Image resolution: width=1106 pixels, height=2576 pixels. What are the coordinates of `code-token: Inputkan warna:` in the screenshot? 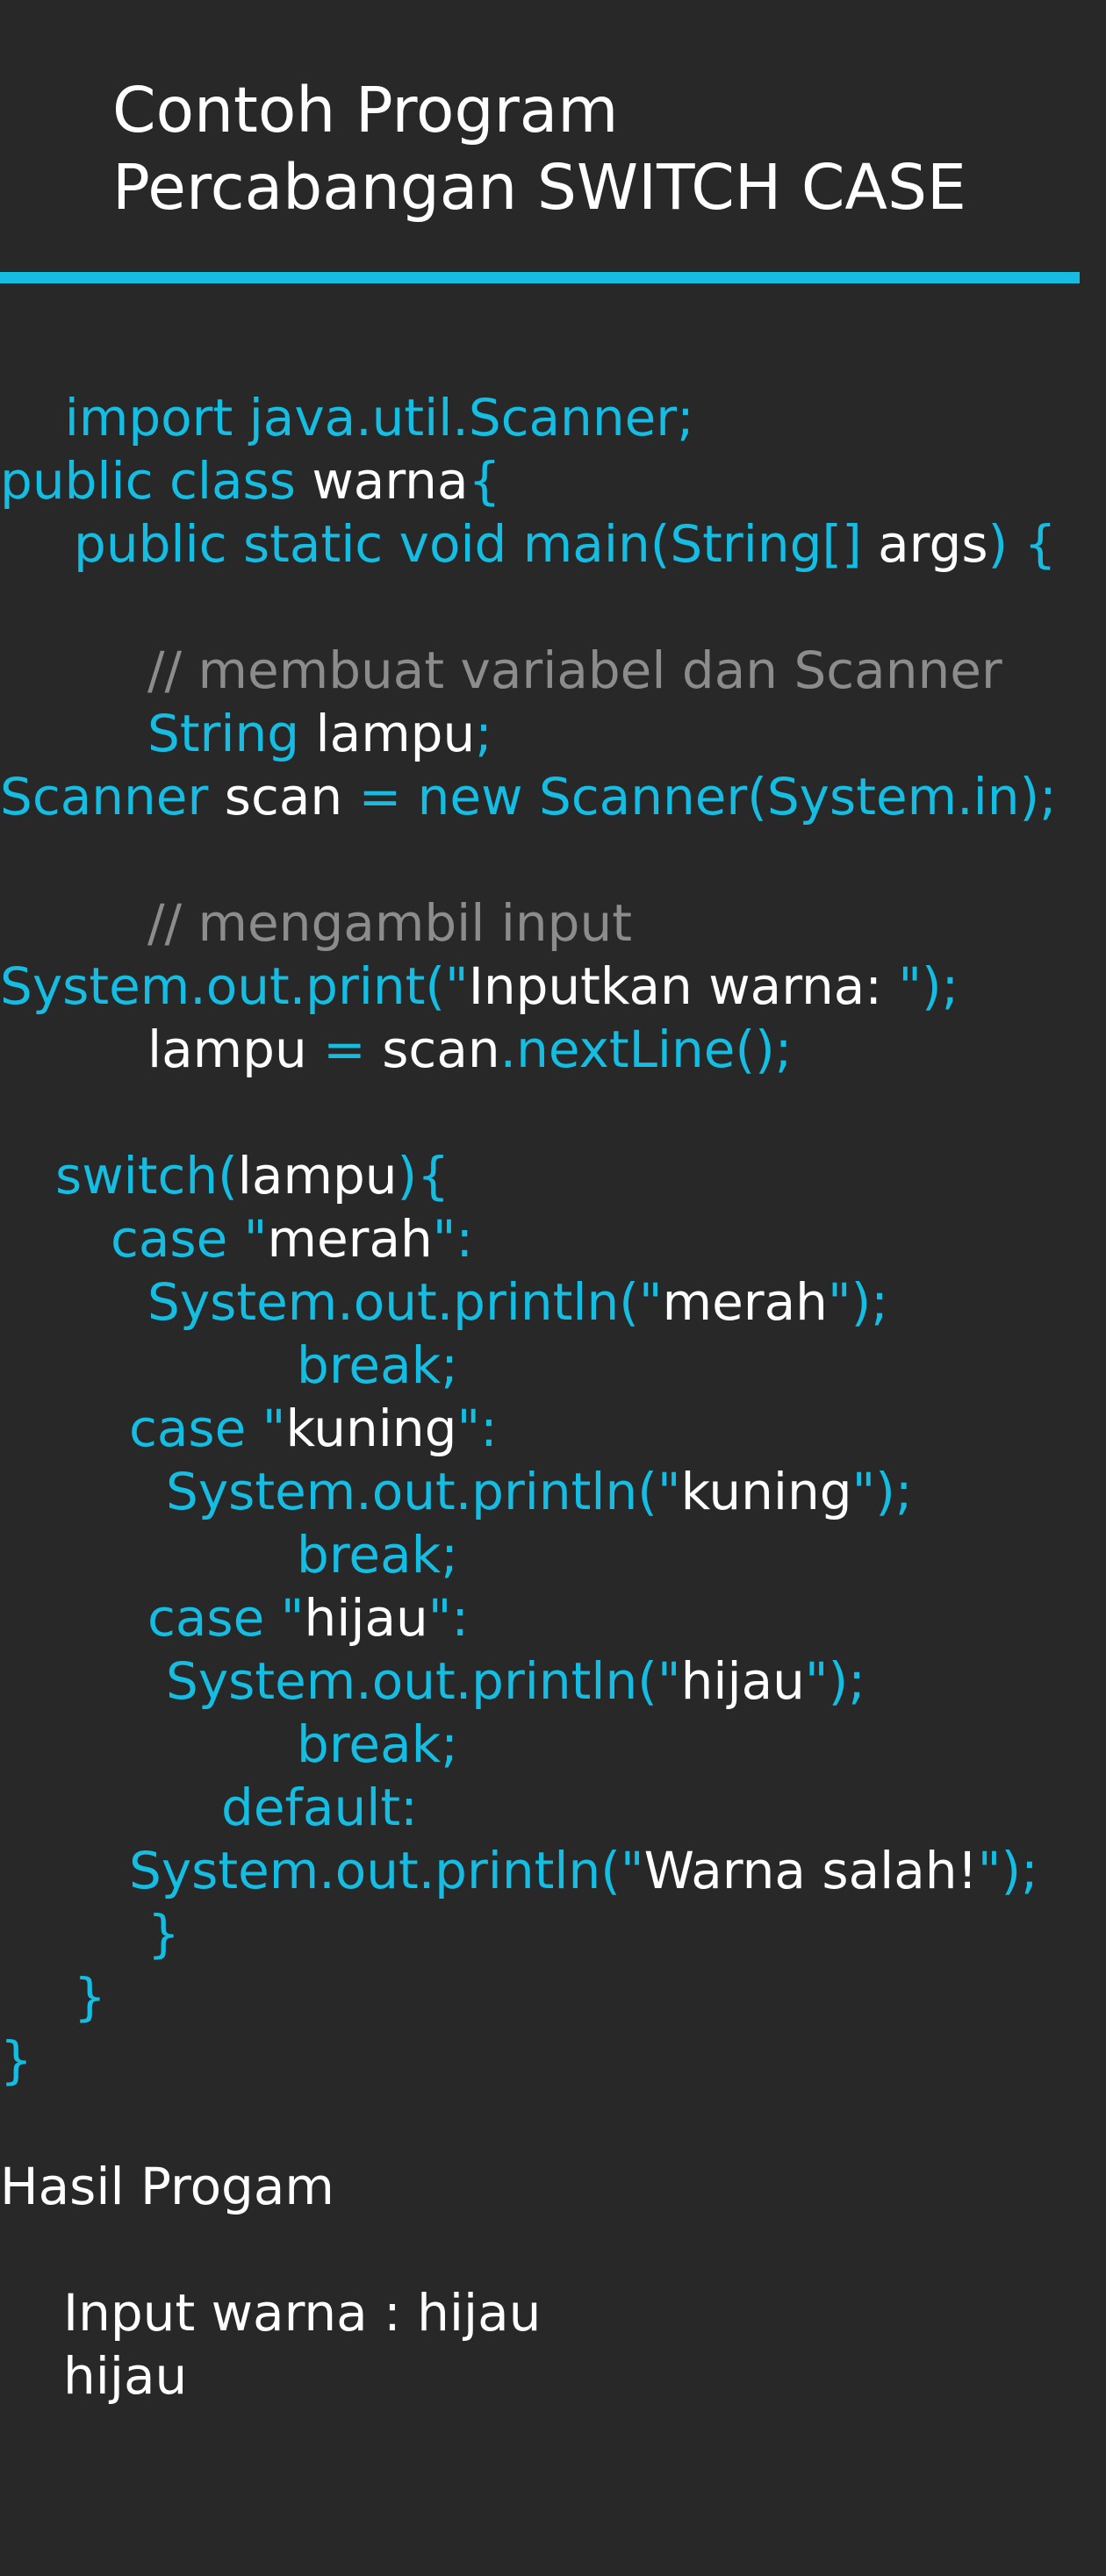 It's located at (683, 986).